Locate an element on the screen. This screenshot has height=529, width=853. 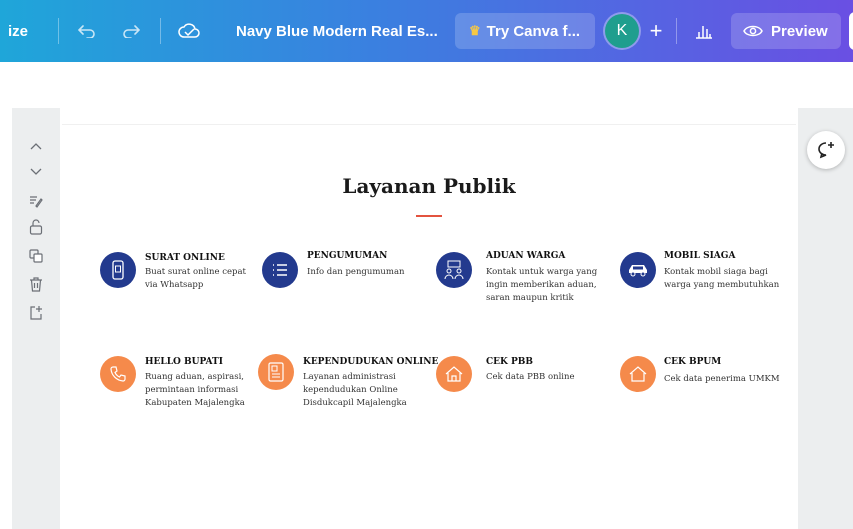
edit-notes-icon is located at coordinates (36, 201).